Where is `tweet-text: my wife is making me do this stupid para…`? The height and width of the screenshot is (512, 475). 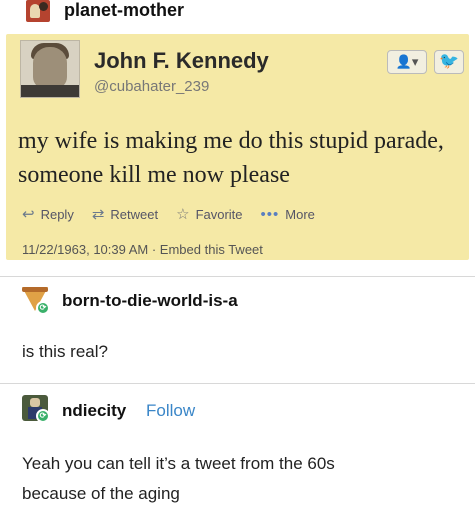 tweet-text: my wife is making me do this stupid para… is located at coordinates (231, 158).